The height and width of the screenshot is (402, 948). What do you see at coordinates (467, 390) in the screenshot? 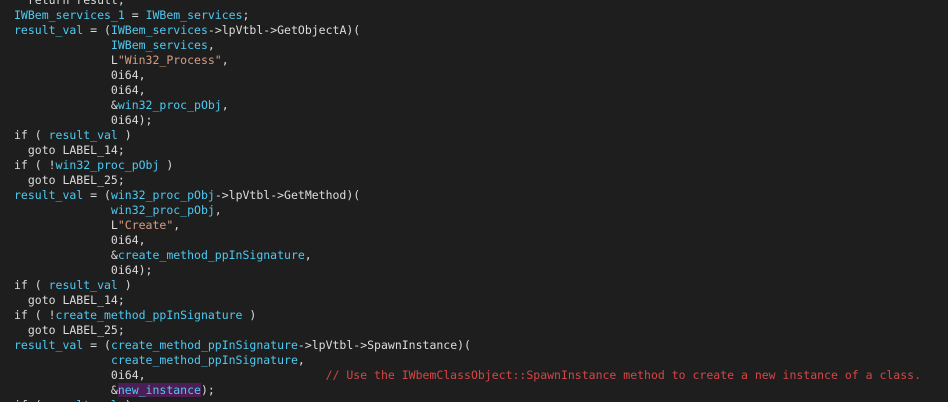
I see `code-line: &new_instance);` at bounding box center [467, 390].